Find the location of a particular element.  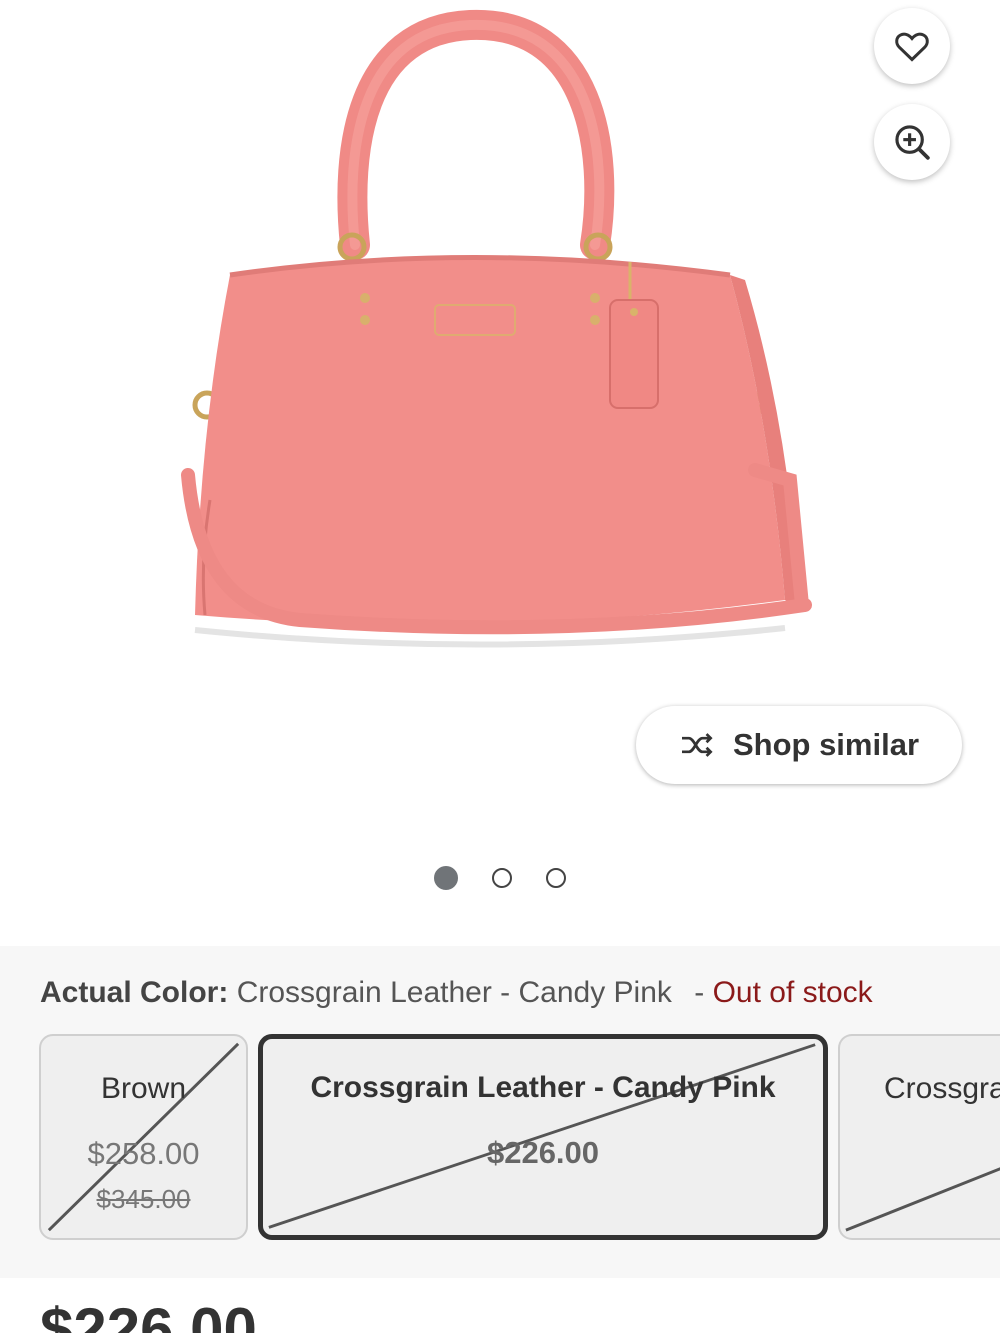

swatch-name: Crossgra is located at coordinates (942, 1088).